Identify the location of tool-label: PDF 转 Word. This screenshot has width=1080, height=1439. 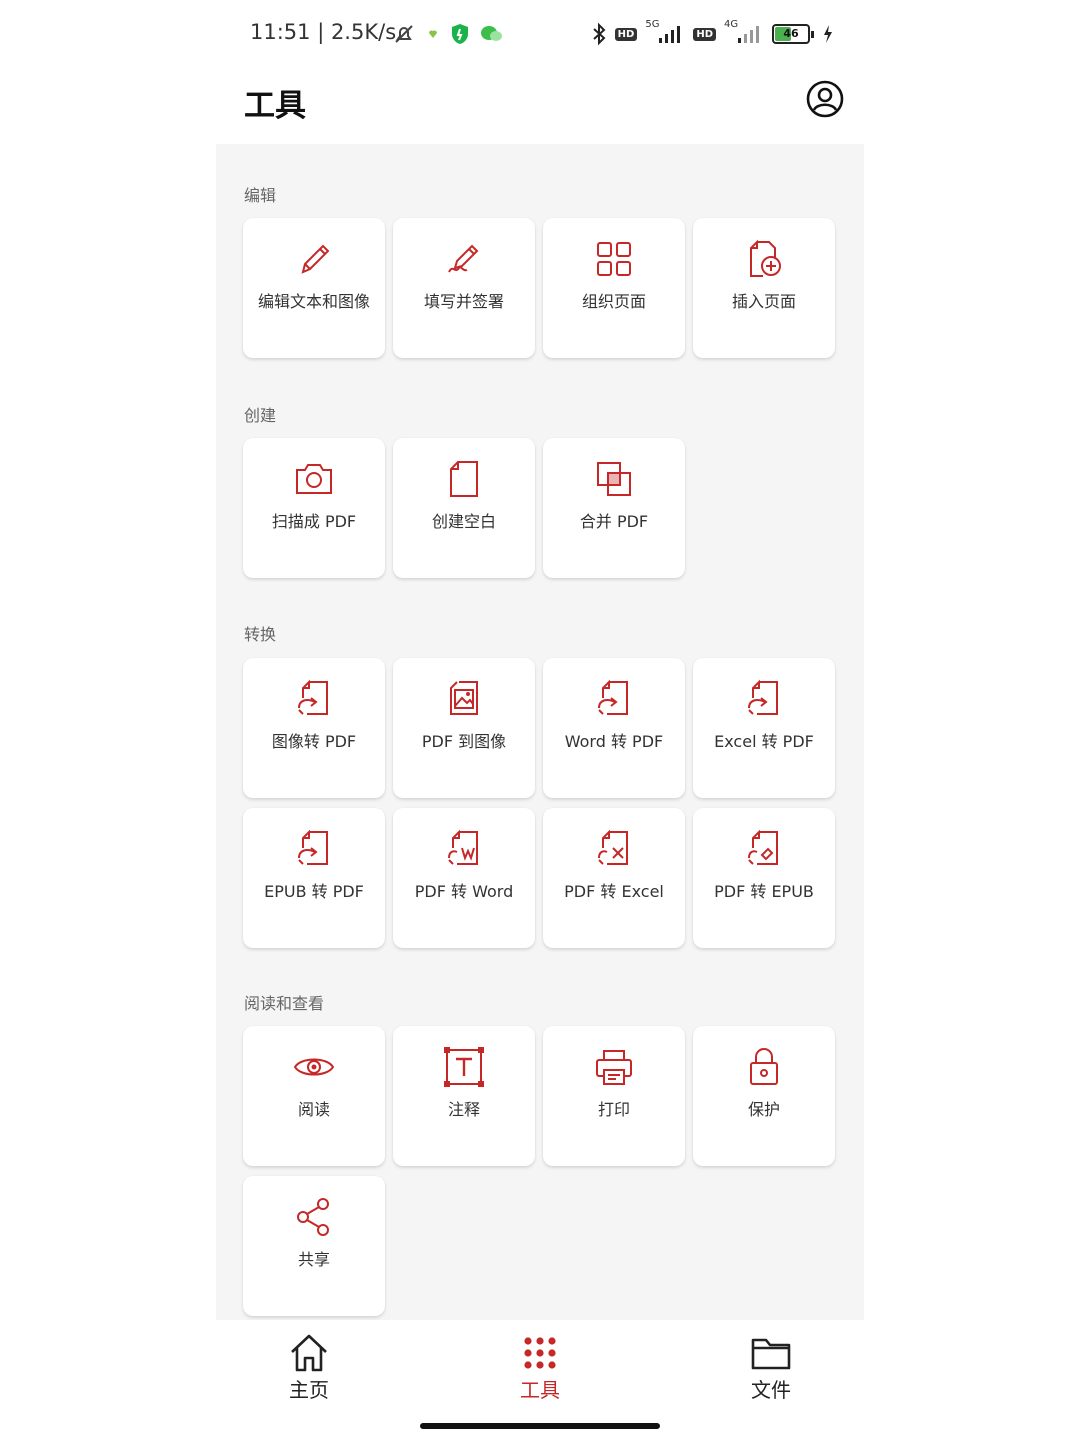
(464, 891).